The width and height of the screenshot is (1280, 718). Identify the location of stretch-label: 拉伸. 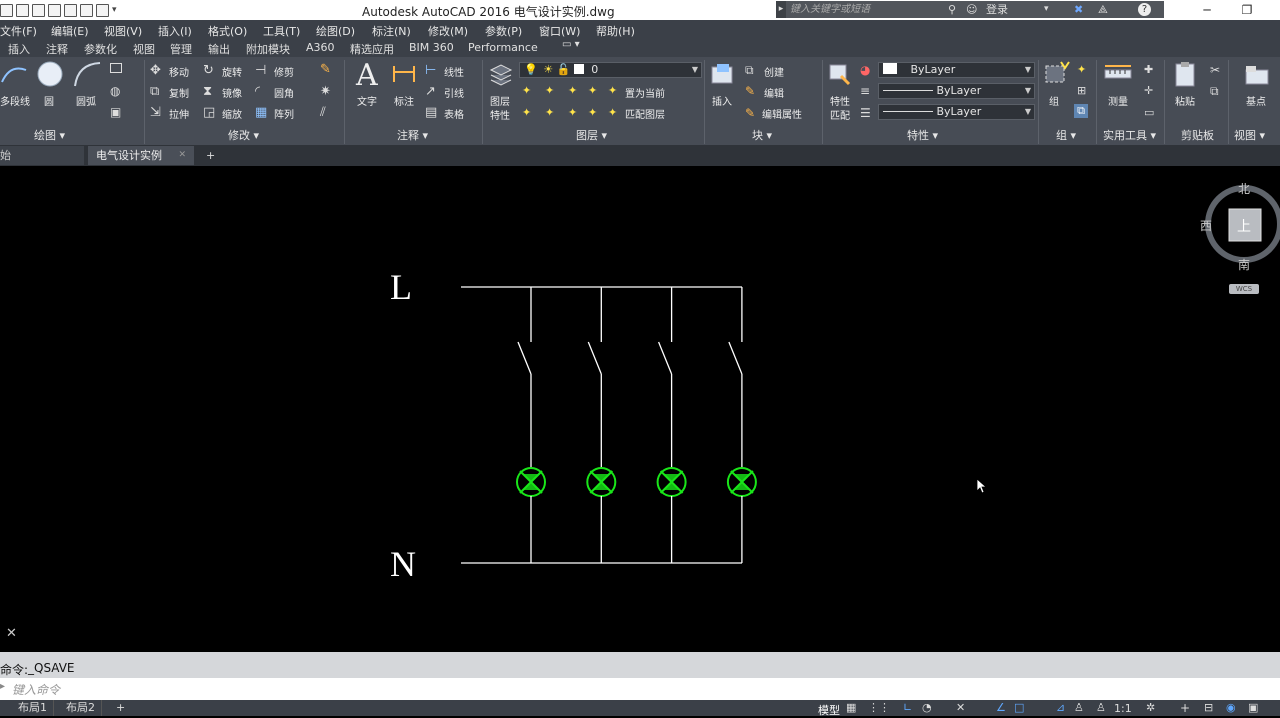
(179, 113).